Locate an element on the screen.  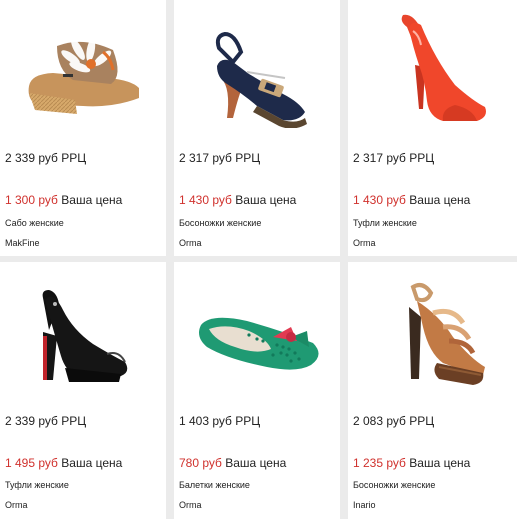
rrc-price: 1 403 руб РРЦ is located at coordinates (220, 421).